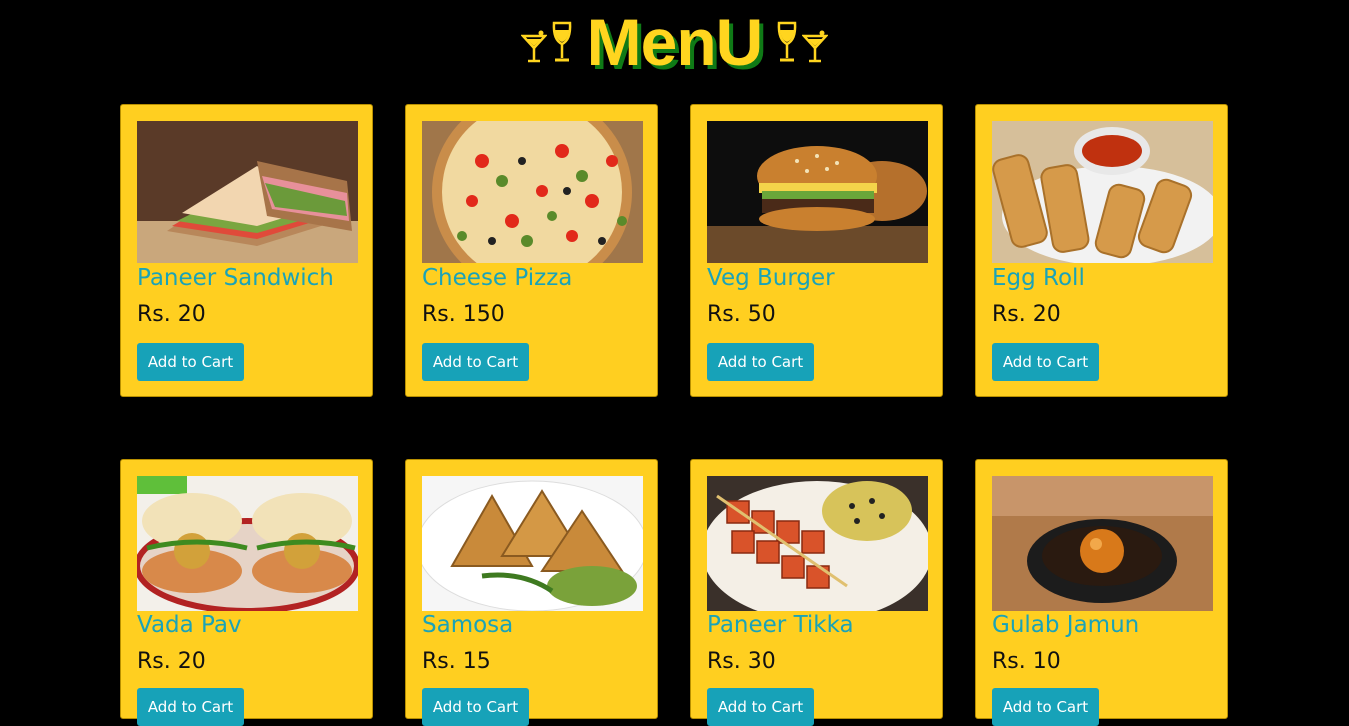 This screenshot has height=726, width=1349. I want to click on item-name: Egg Roll, so click(1038, 278).